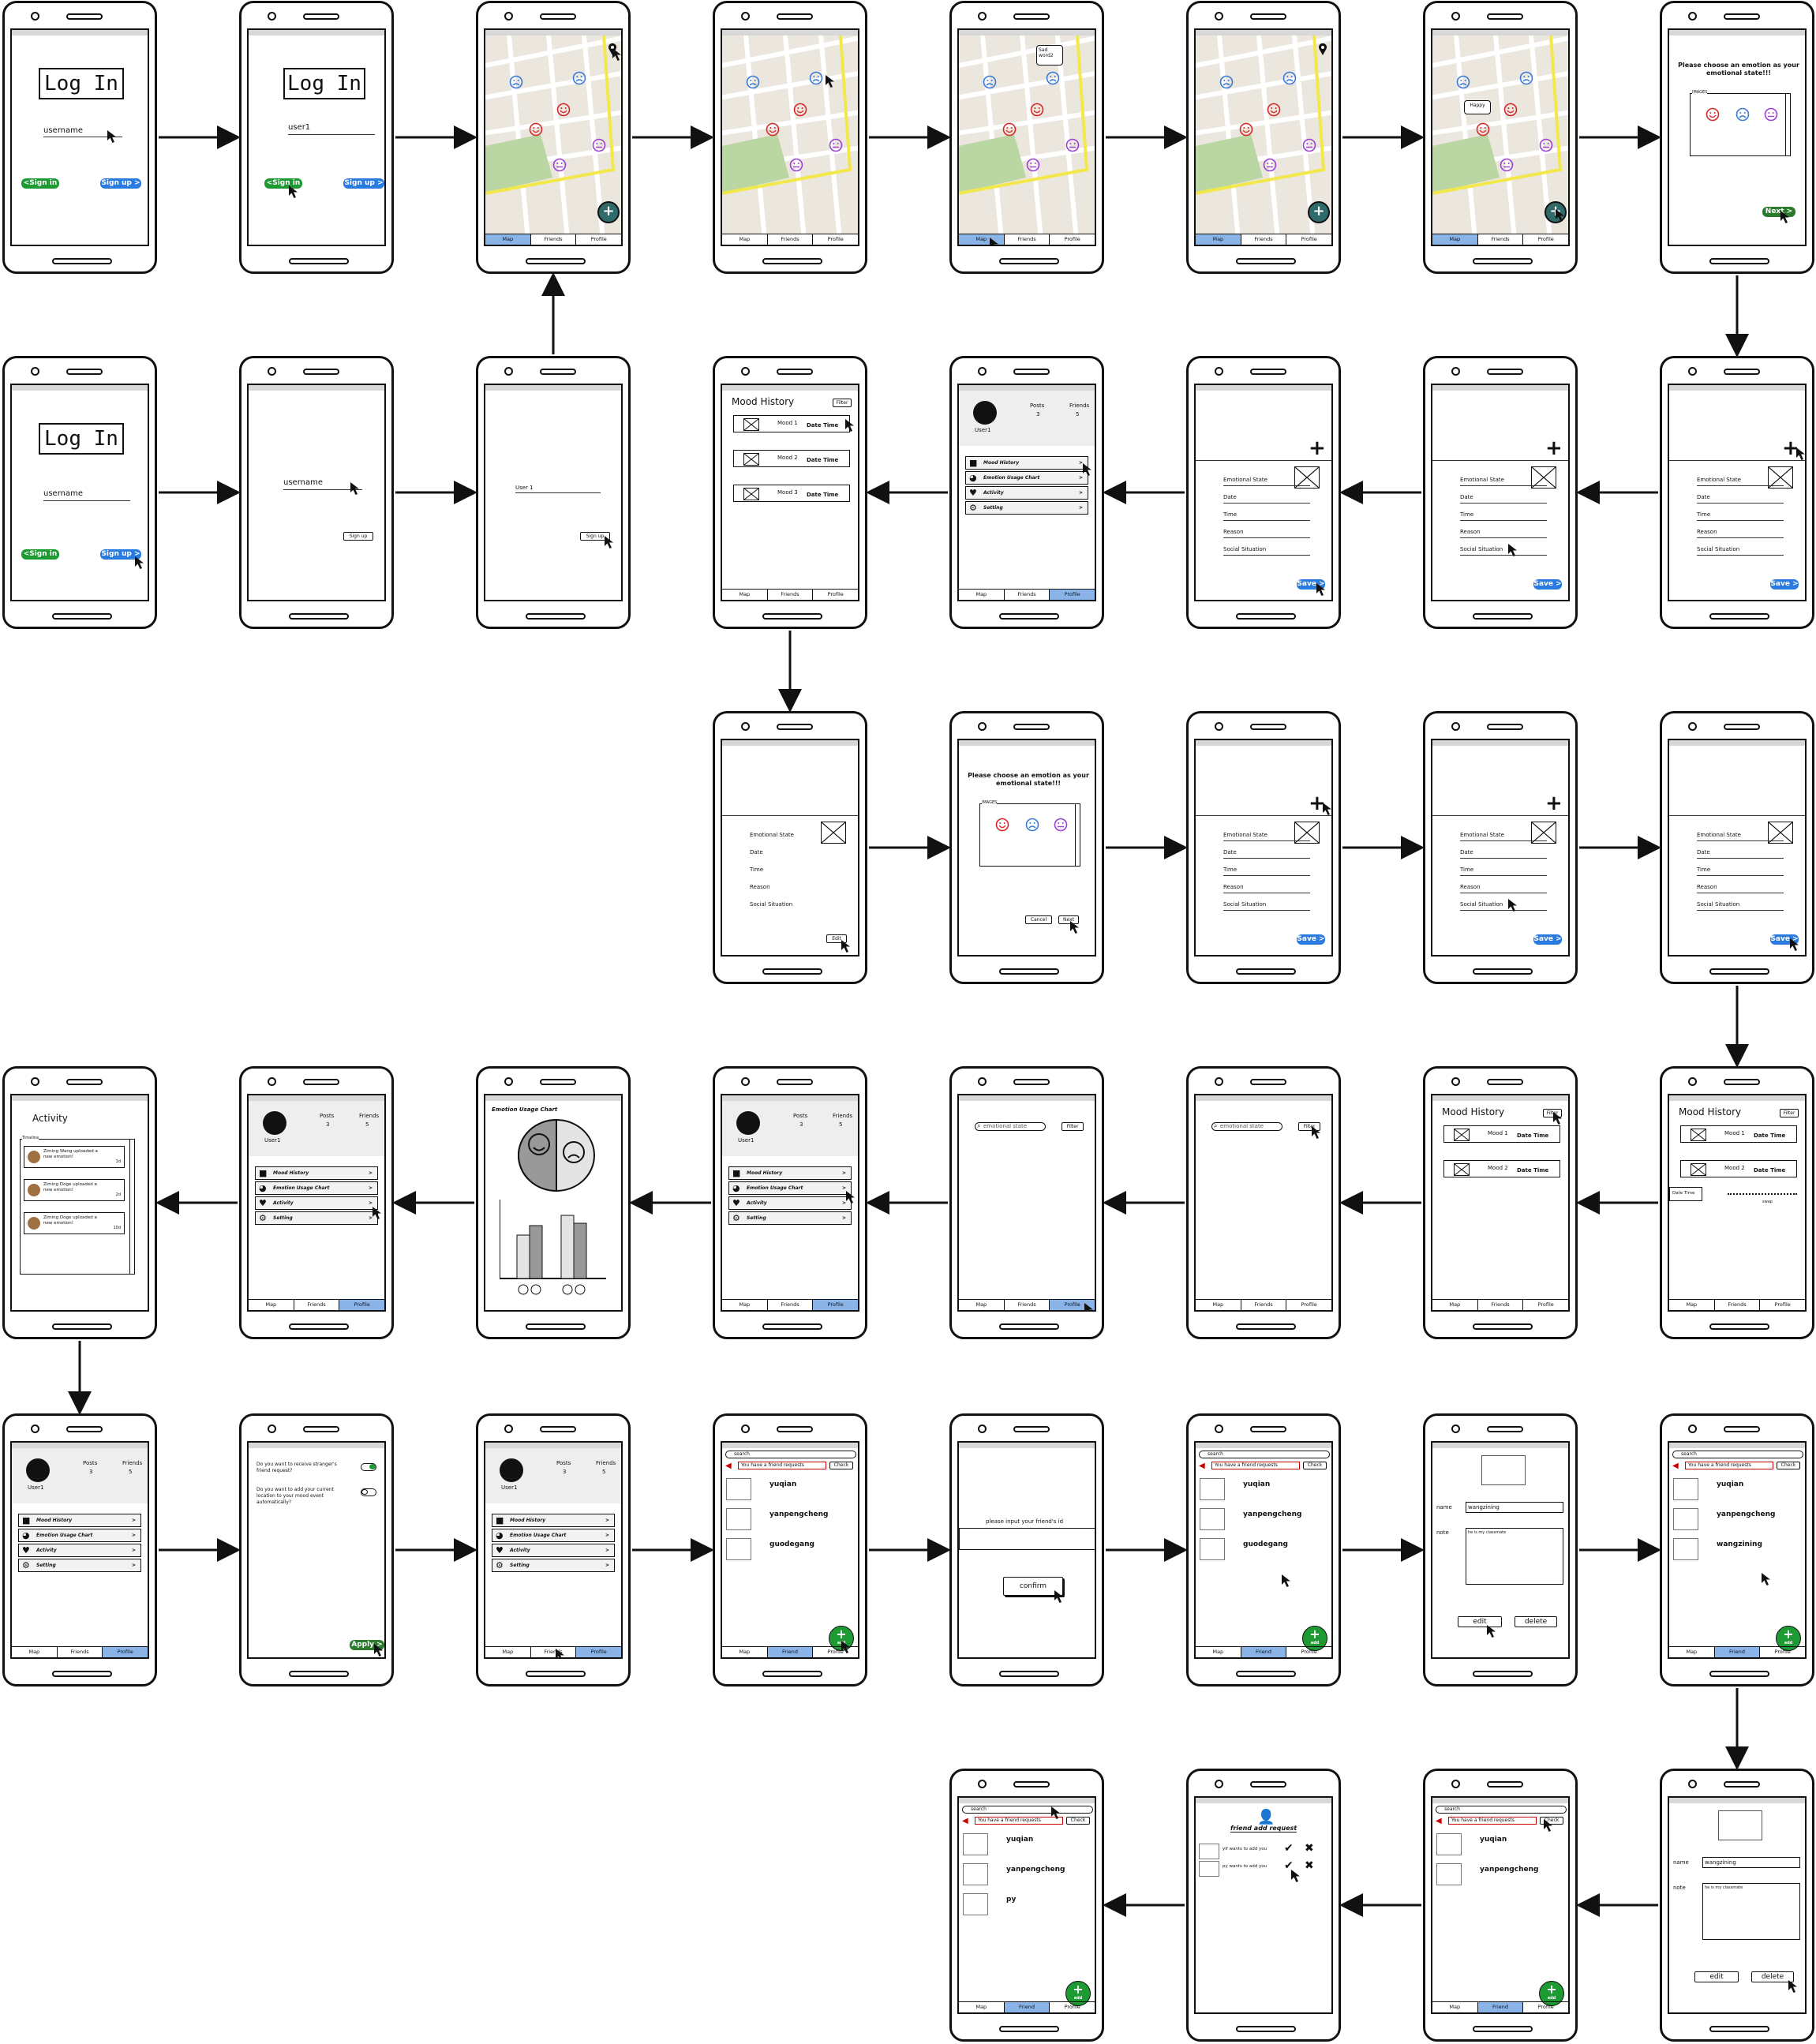 The height and width of the screenshot is (2044, 1816). Describe the element at coordinates (1500, 135) in the screenshot. I see `map-view: +Happy` at that location.